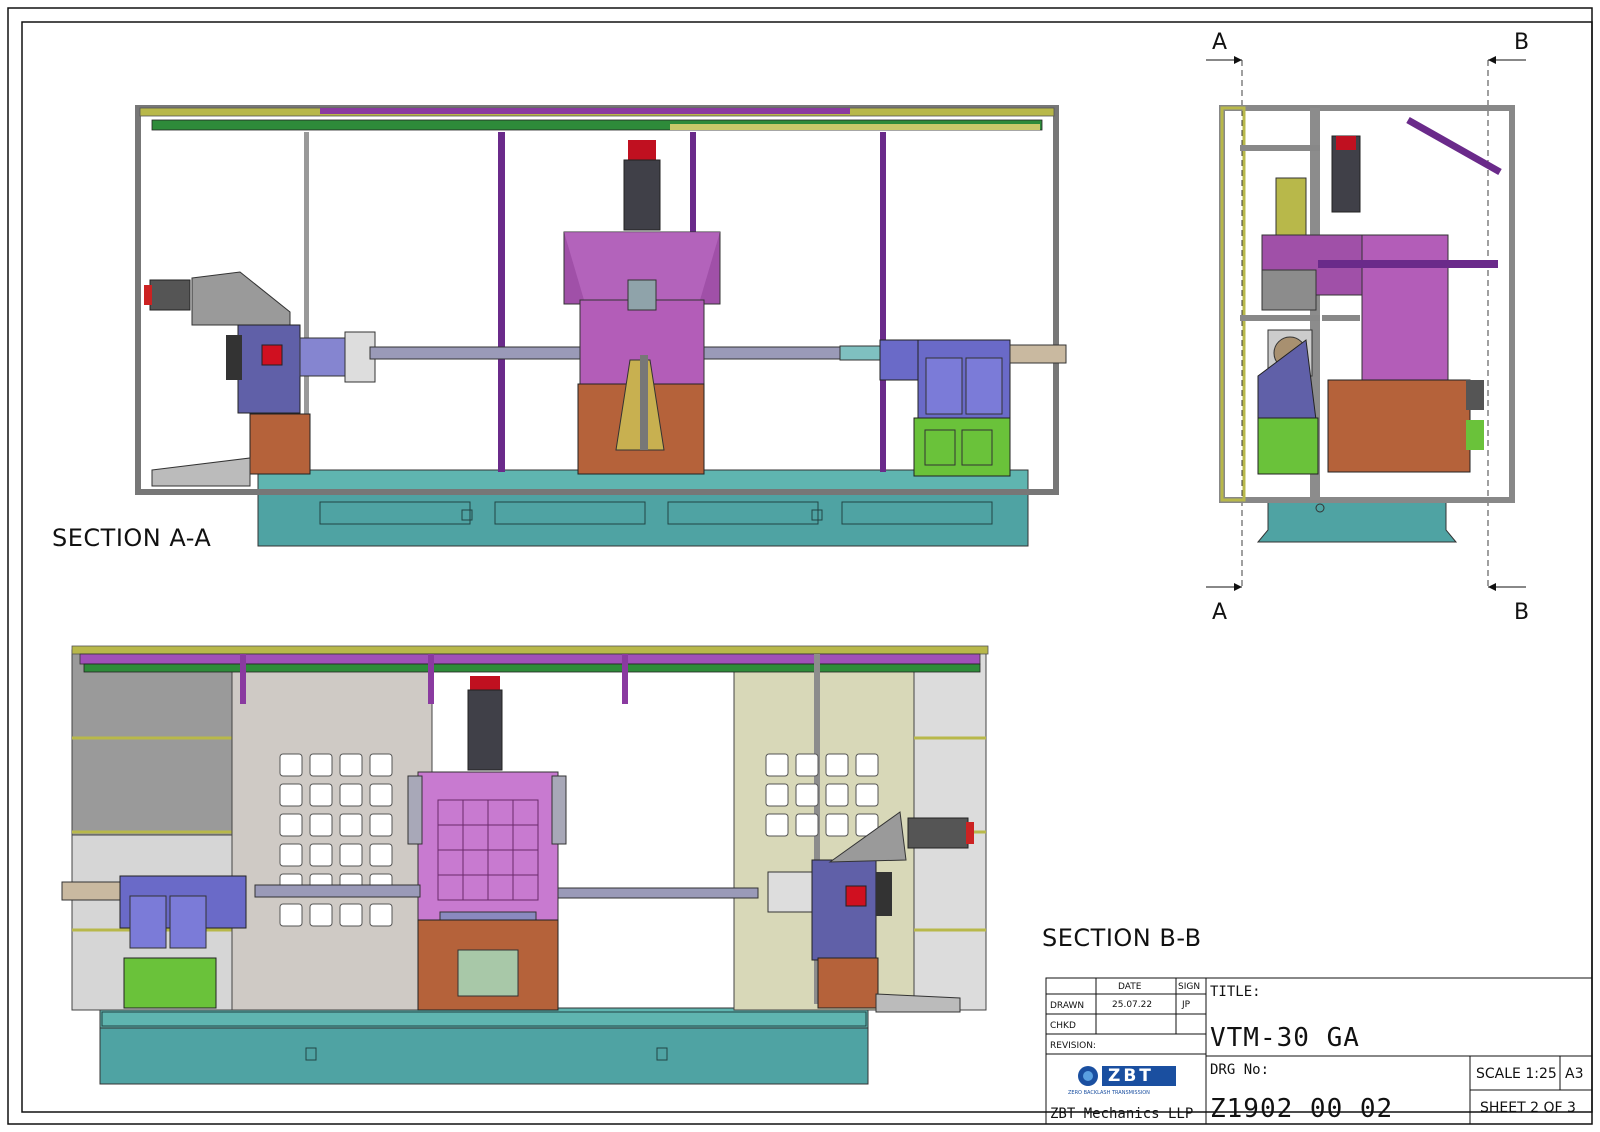 The height and width of the screenshot is (1132, 1600). Describe the element at coordinates (1189, 987) in the screenshot. I see `sign-header: SIGN` at that location.